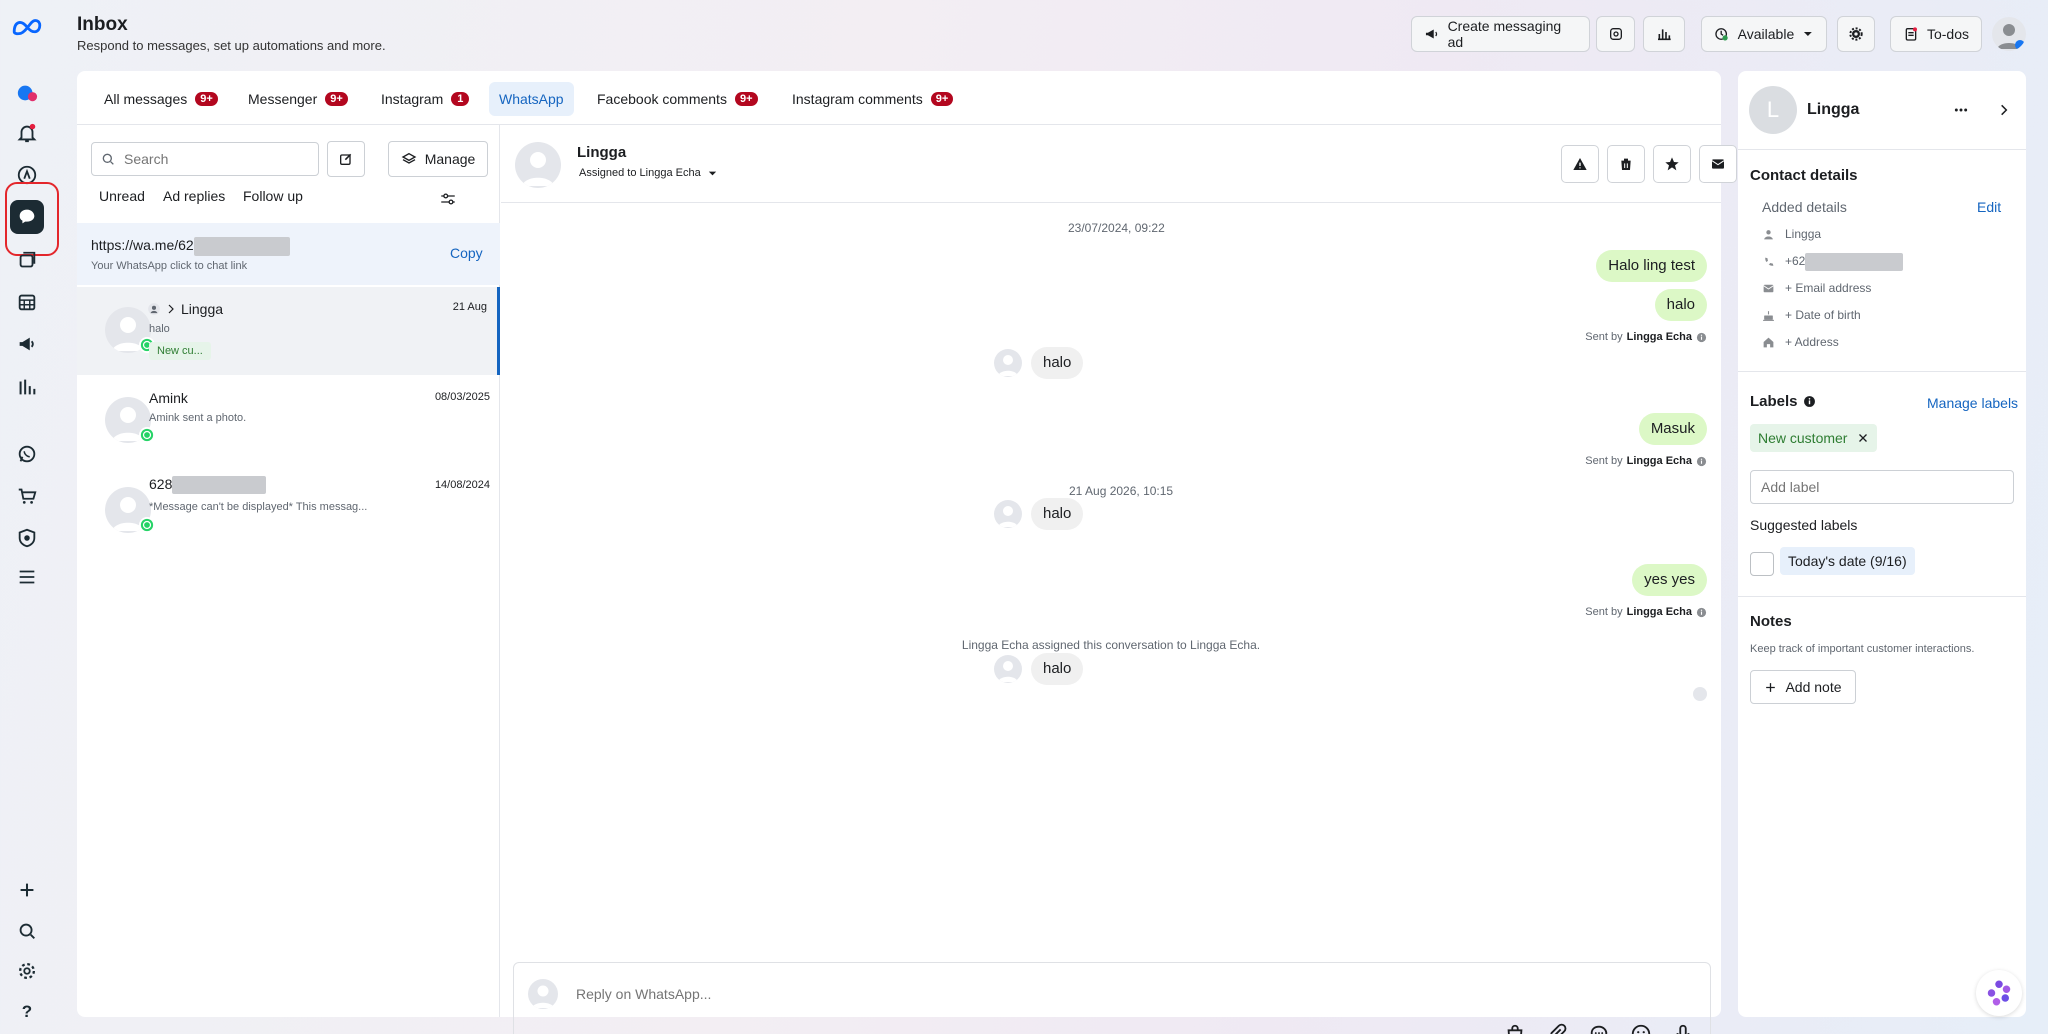 The width and height of the screenshot is (2048, 1034). What do you see at coordinates (27, 217) in the screenshot?
I see `inbox-nav-icon` at bounding box center [27, 217].